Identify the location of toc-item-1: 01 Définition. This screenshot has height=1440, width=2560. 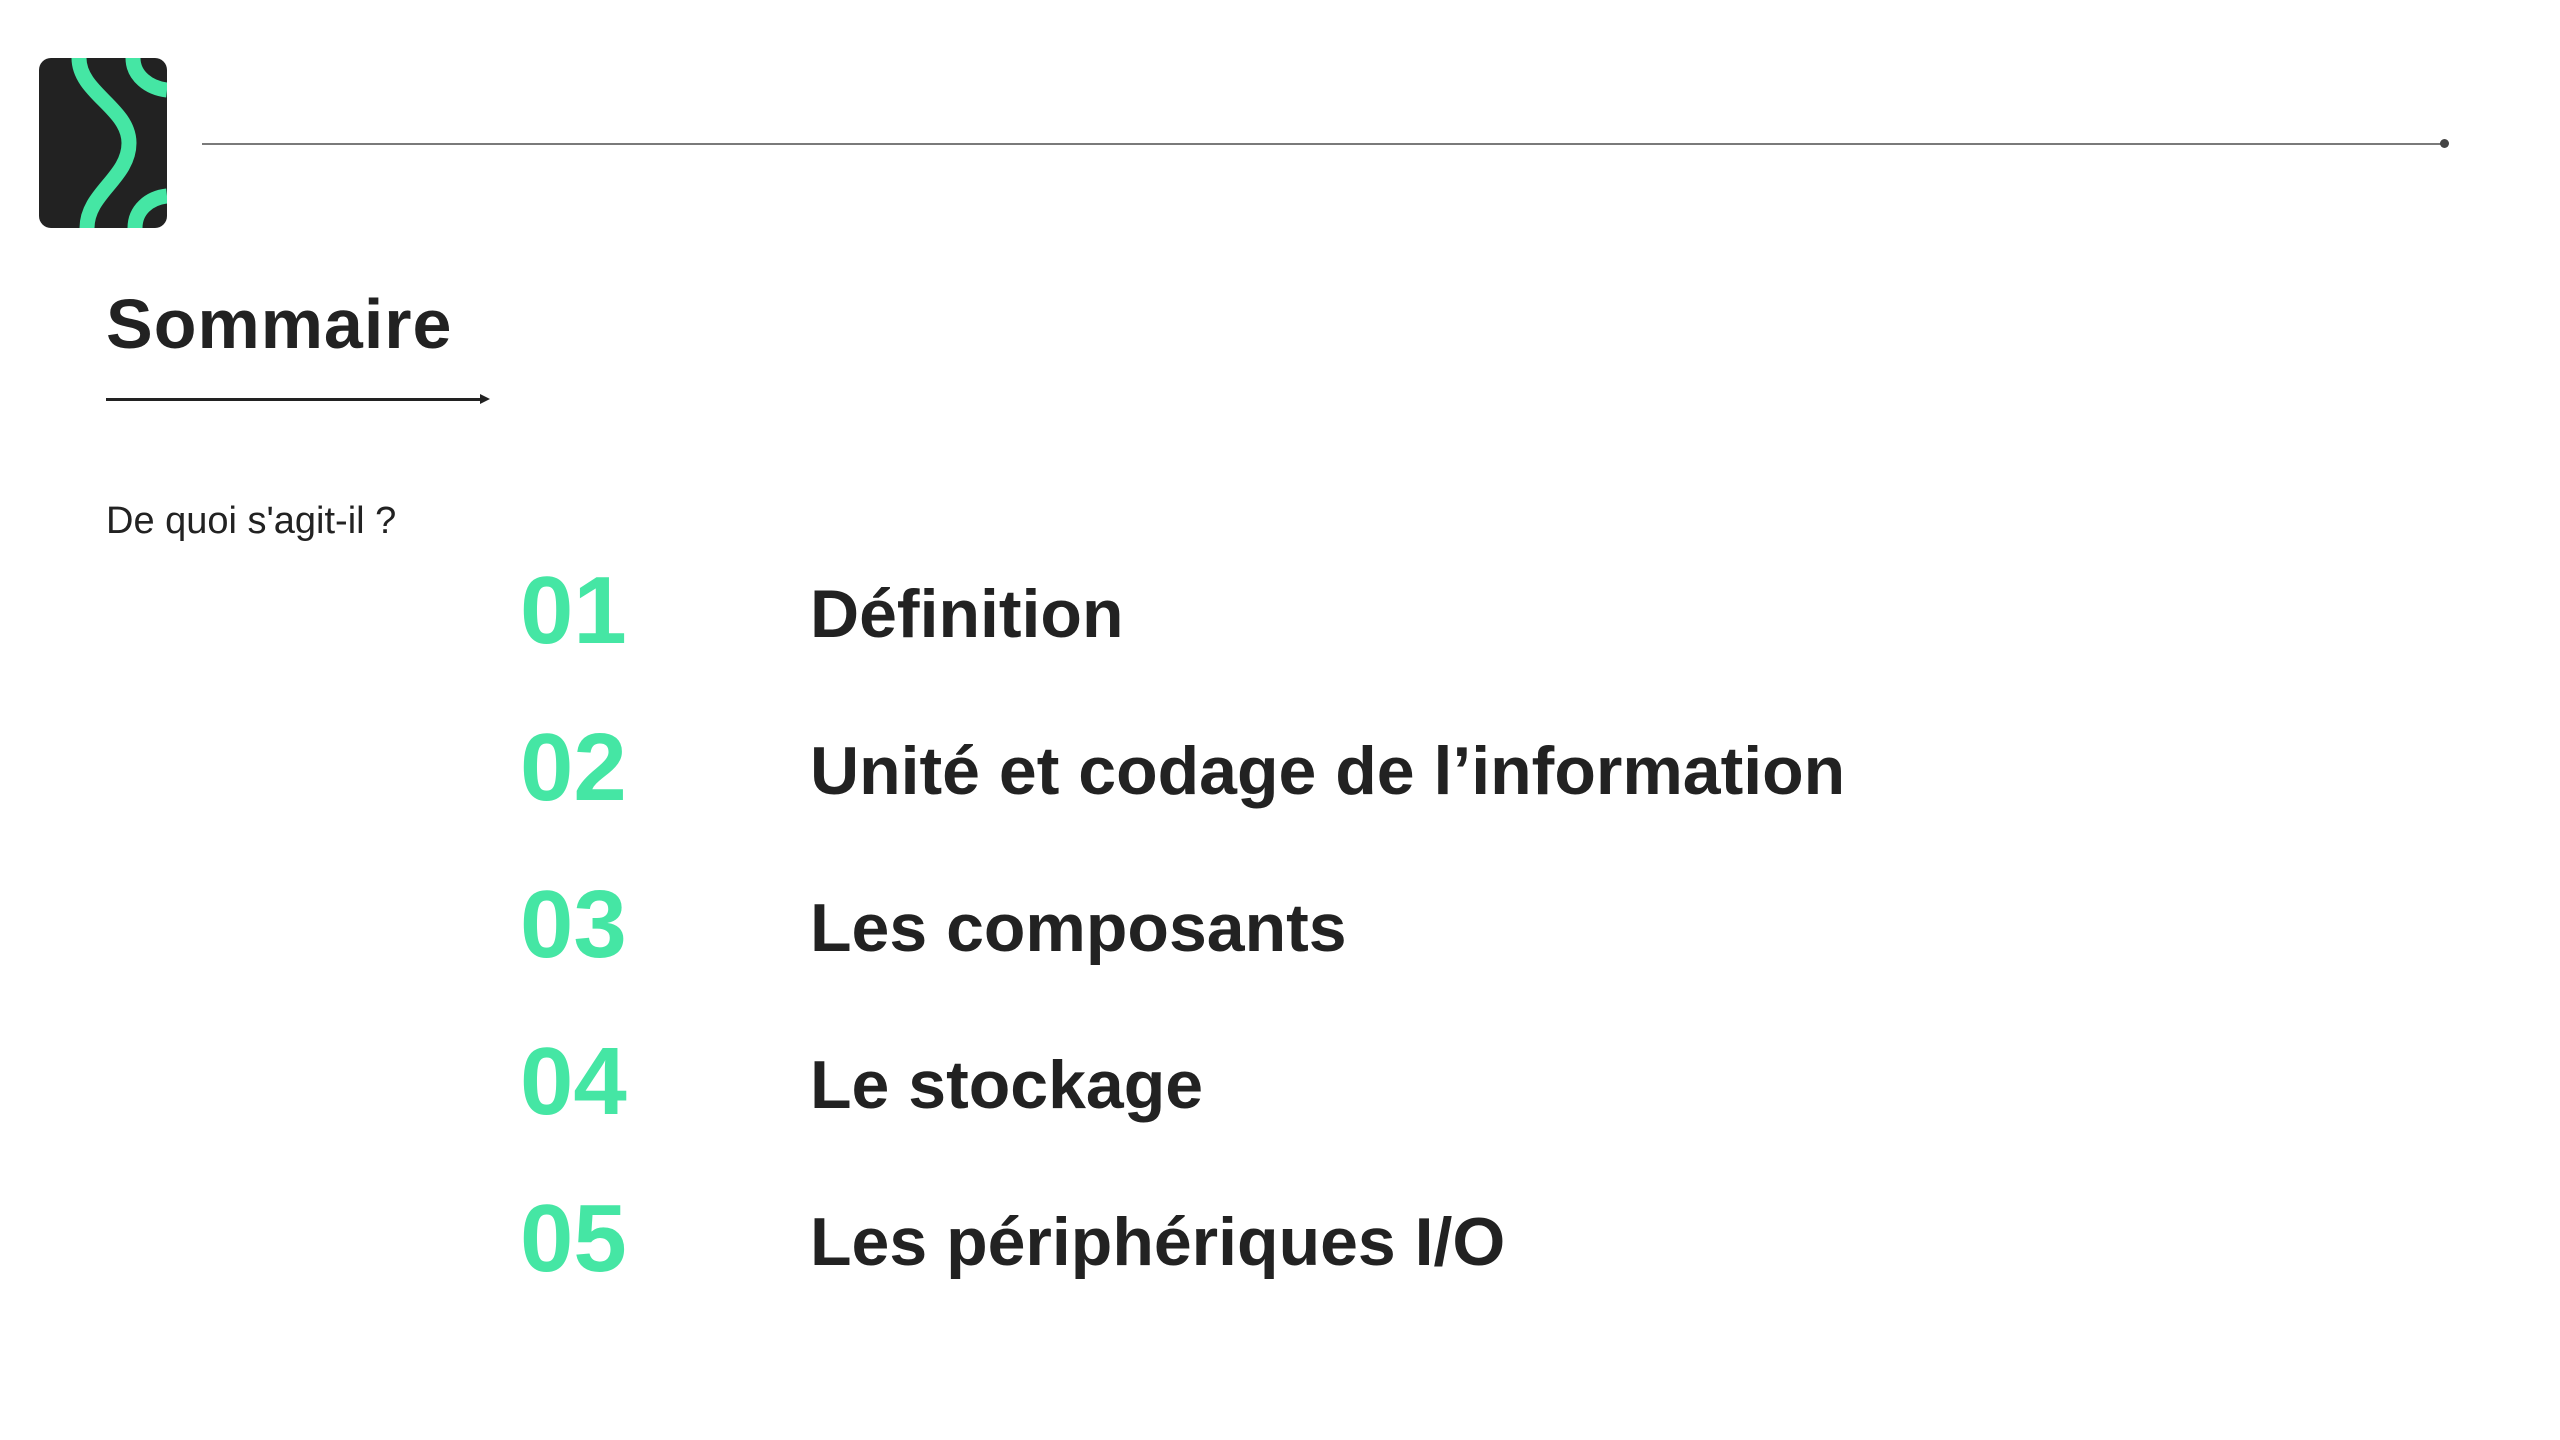
(1470, 634).